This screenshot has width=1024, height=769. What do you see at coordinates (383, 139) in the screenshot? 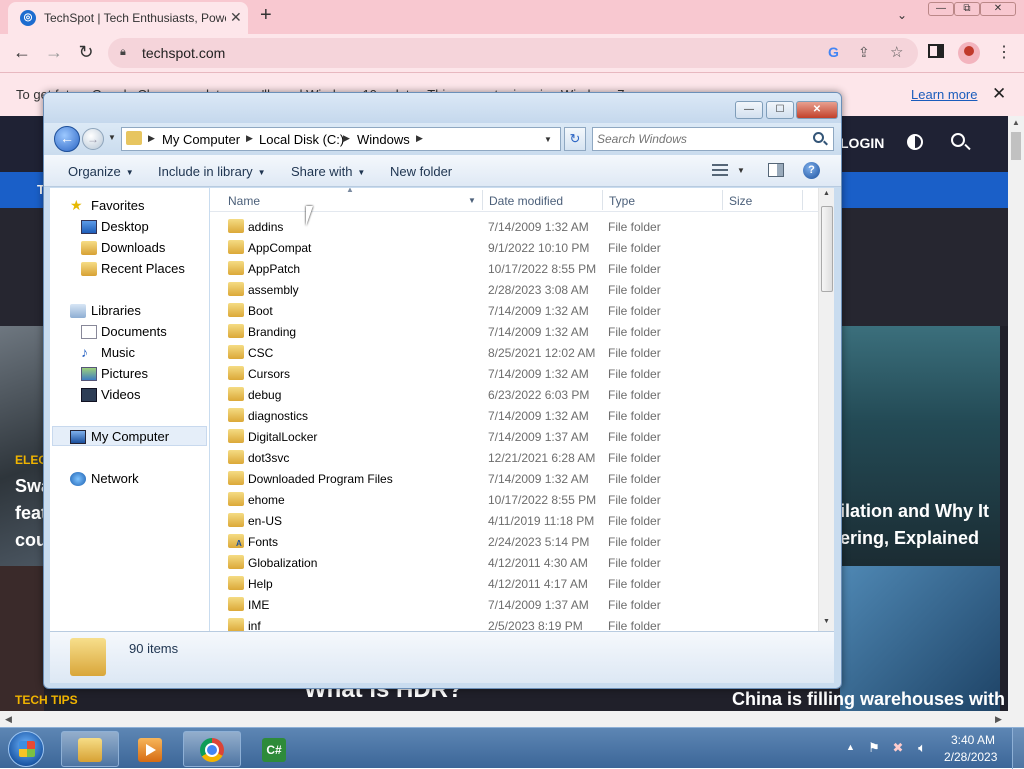
I see `breadcrumb-windows: Windows` at bounding box center [383, 139].